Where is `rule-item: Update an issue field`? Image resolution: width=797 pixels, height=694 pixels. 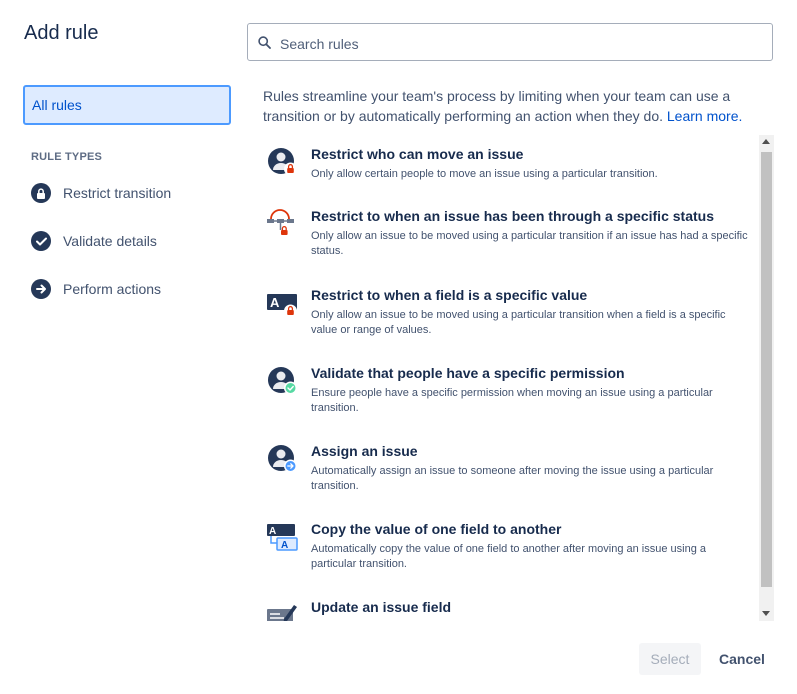
rule-item: Update an issue field is located at coordinates (511, 605).